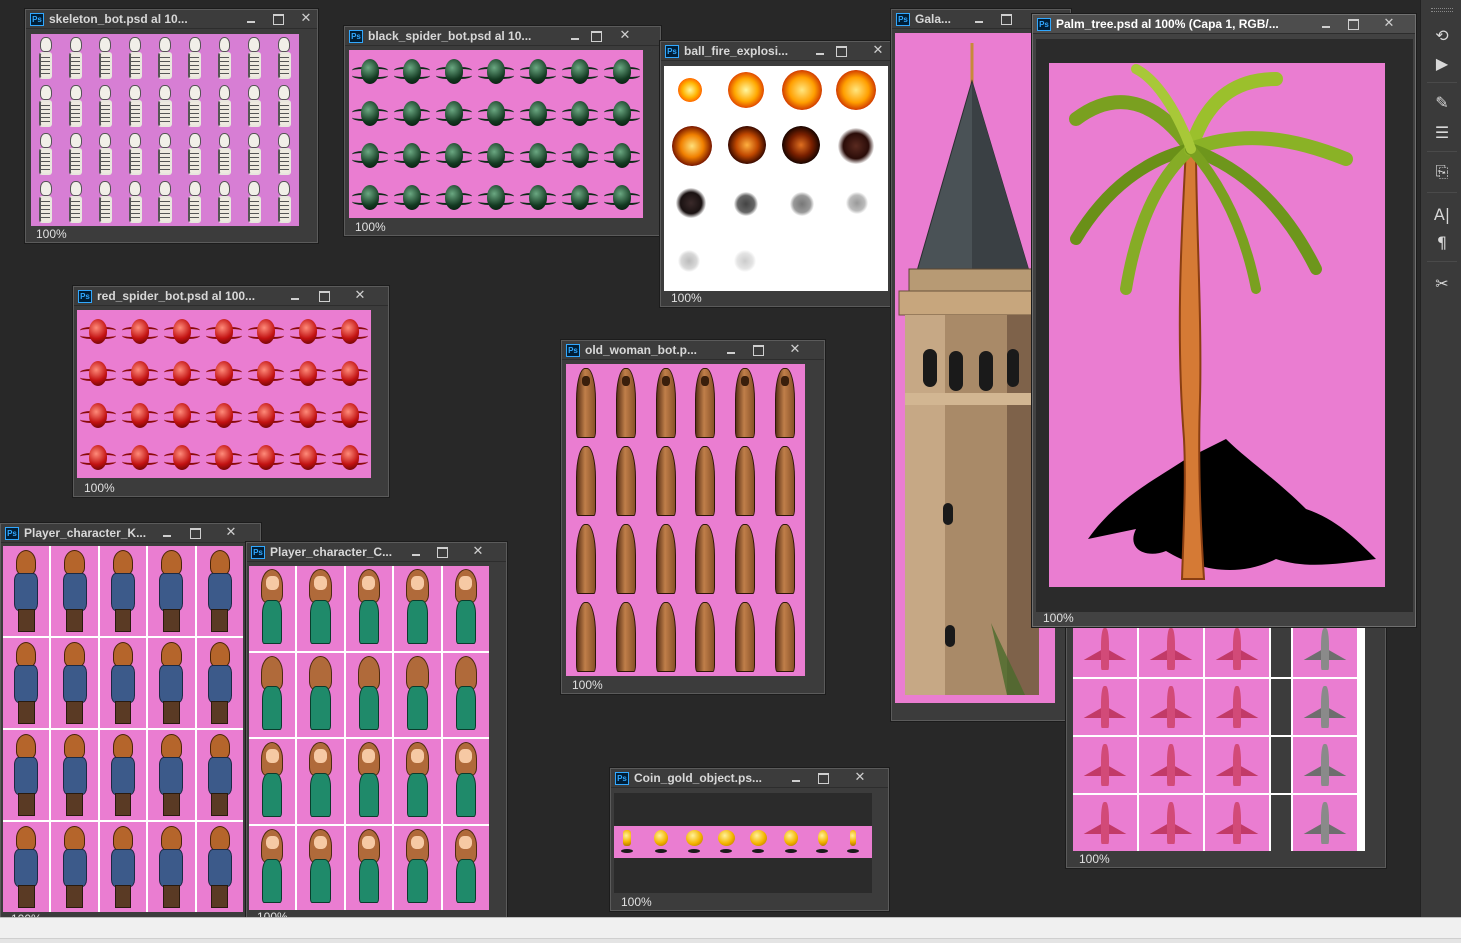 The width and height of the screenshot is (1461, 943). I want to click on window-ball-fire-explosion: Ps ball_fire_explosi... ✕ 100%, so click(776, 174).